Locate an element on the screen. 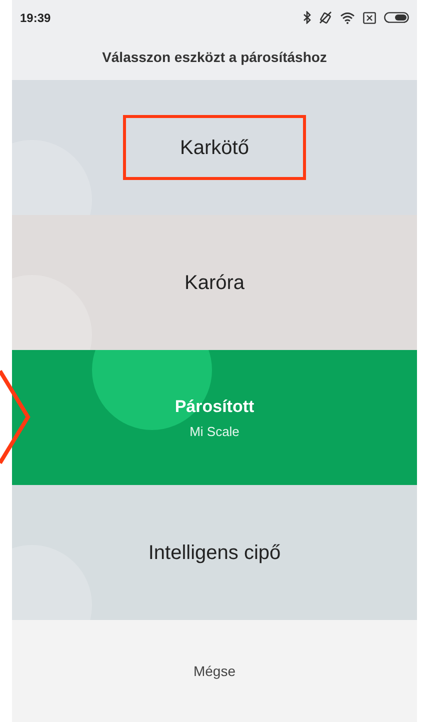 The image size is (422, 722). device-name: Karóra is located at coordinates (214, 283).